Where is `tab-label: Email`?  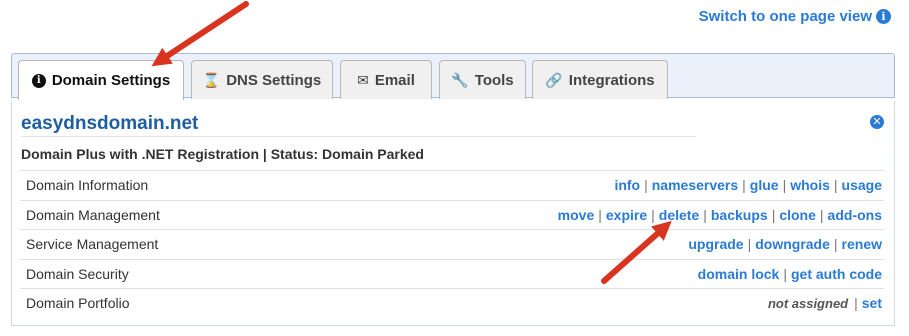 tab-label: Email is located at coordinates (394, 80).